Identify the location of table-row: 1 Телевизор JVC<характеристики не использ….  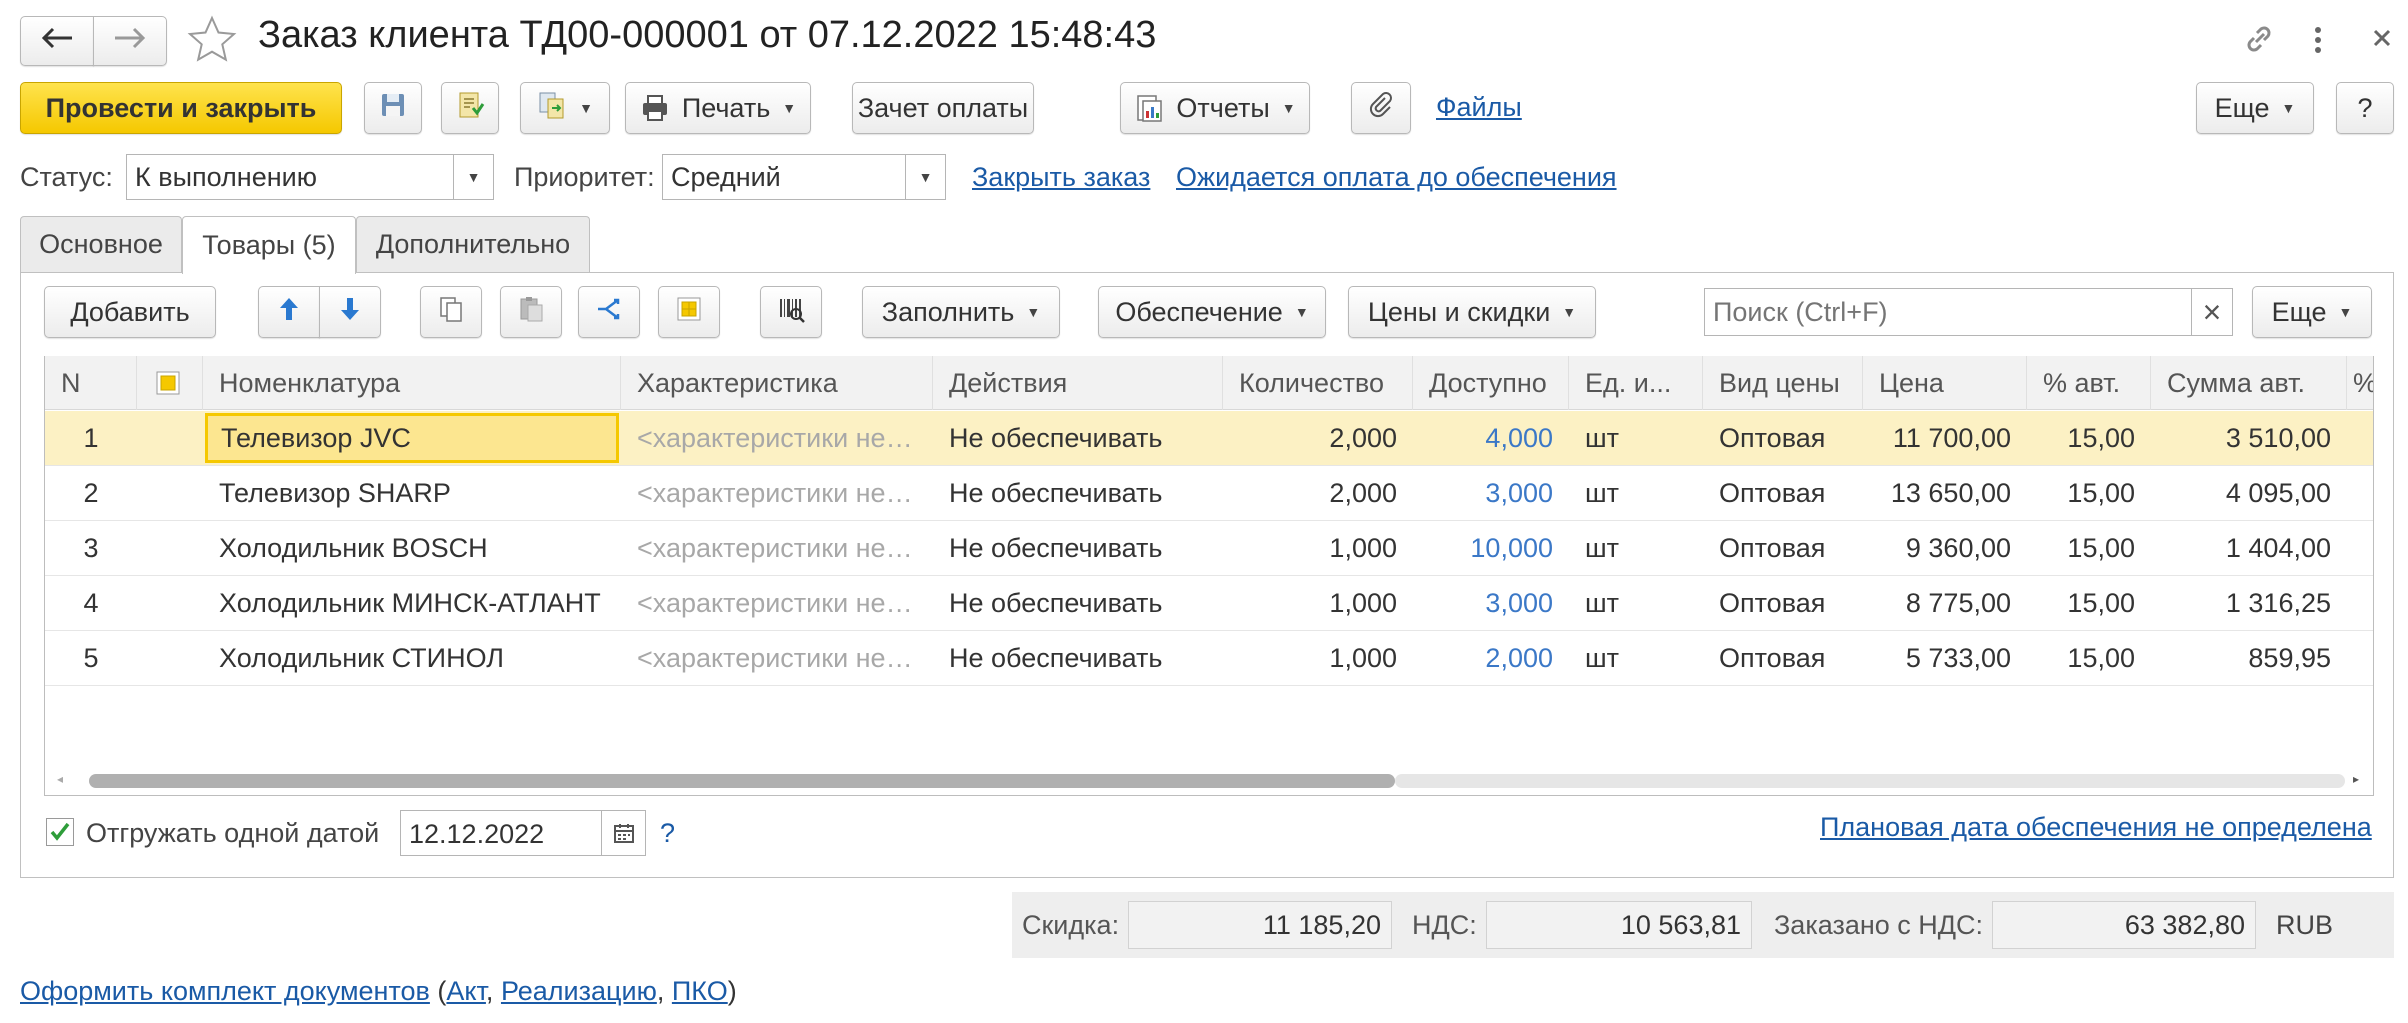
(1209, 438).